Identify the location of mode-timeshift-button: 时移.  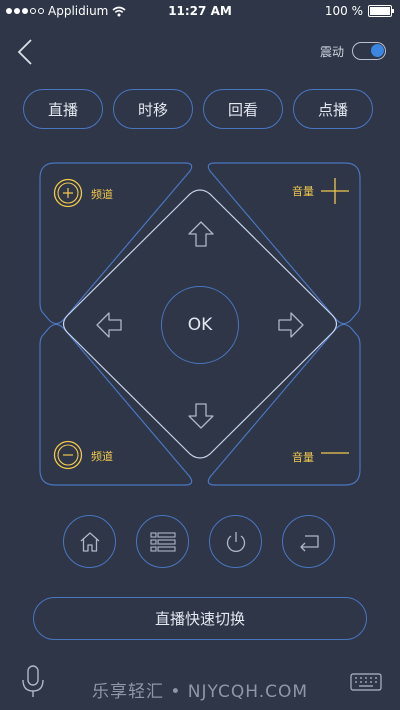
(153, 109).